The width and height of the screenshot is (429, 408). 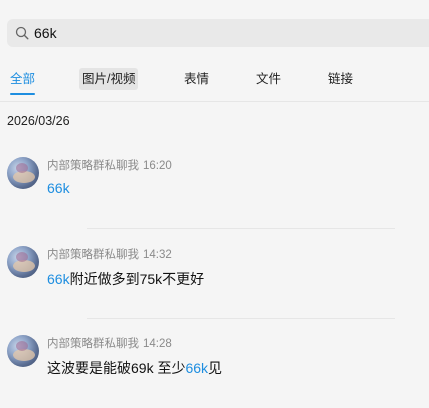 I want to click on tab-links: 链接, so click(x=340, y=79).